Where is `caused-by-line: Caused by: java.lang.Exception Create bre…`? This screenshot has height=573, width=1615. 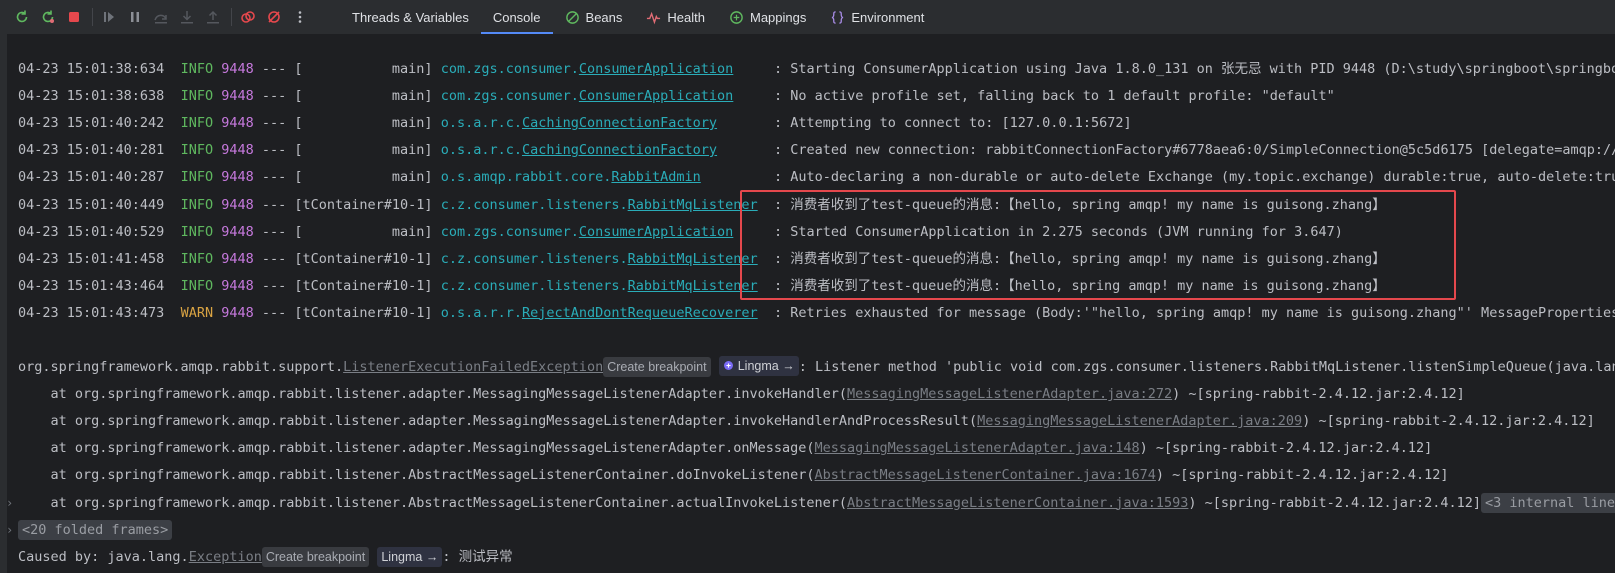 caused-by-line: Caused by: java.lang.Exception Create bre… is located at coordinates (265, 557).